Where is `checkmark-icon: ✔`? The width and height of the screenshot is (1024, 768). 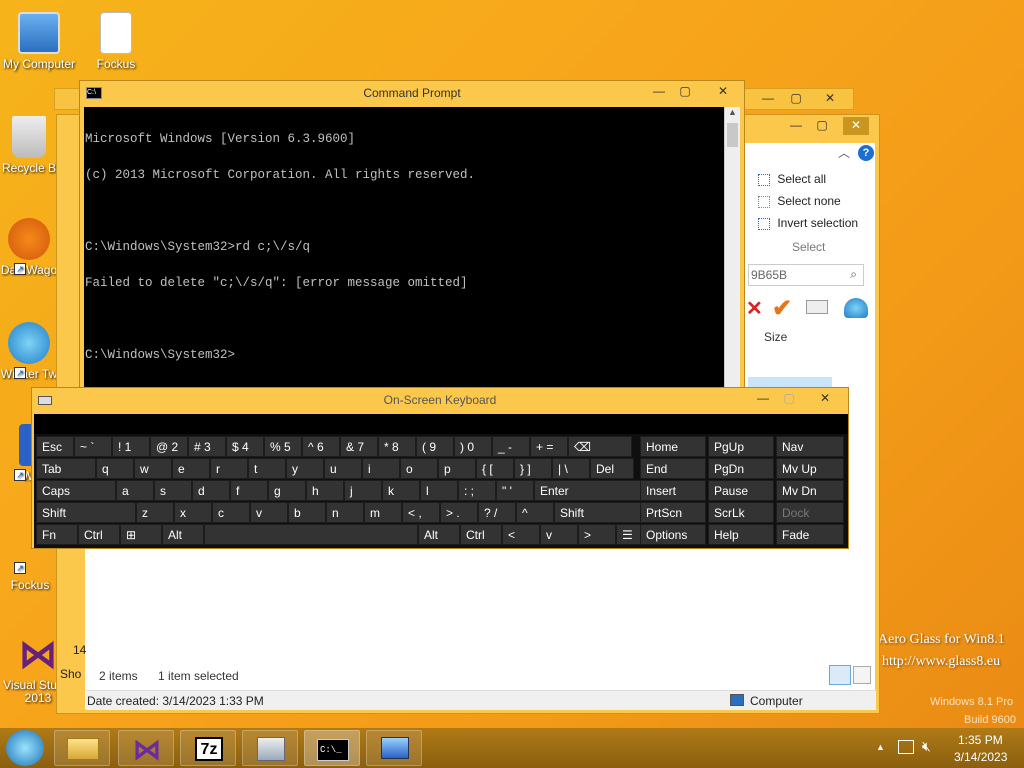
checkmark-icon: ✔ is located at coordinates (782, 308).